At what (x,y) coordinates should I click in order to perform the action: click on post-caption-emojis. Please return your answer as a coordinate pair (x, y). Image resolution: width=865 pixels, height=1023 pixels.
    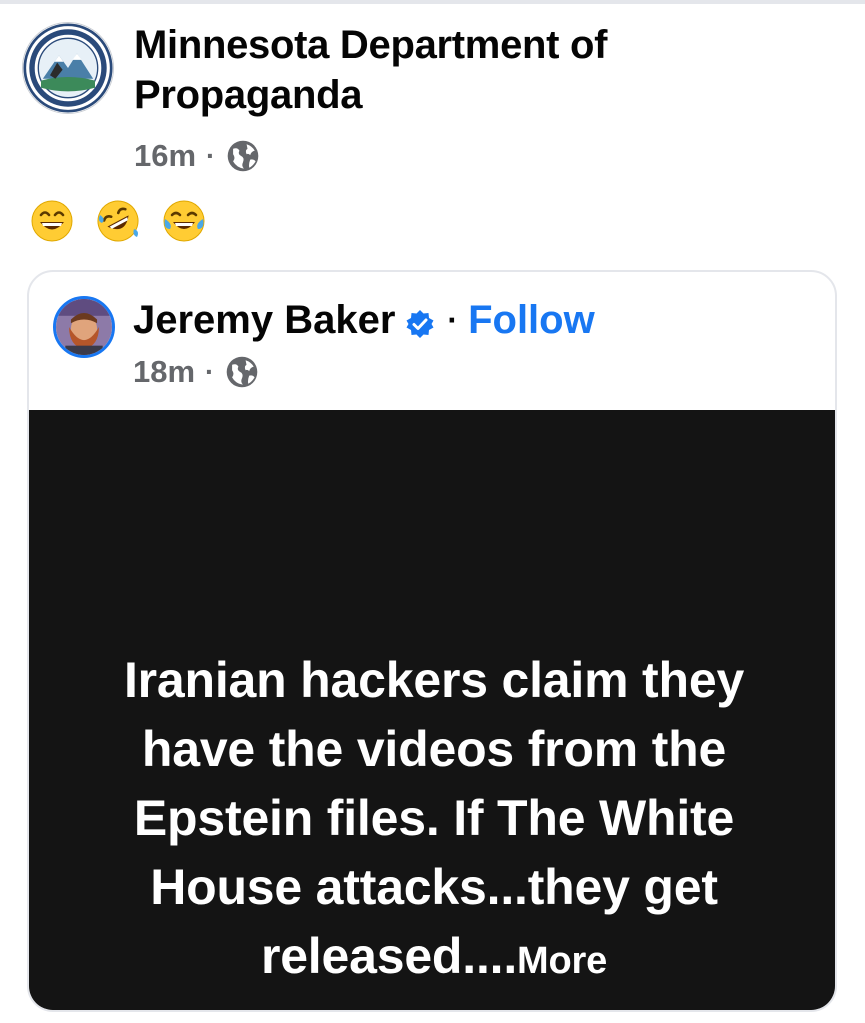
    Looking at the image, I should click on (118, 221).